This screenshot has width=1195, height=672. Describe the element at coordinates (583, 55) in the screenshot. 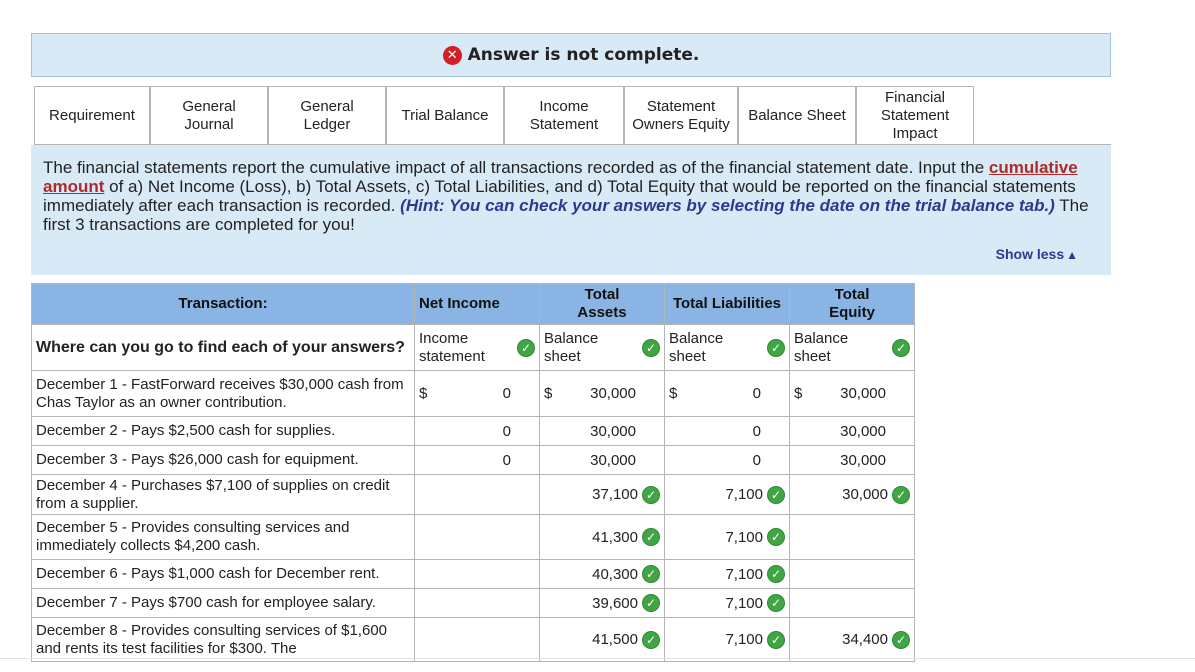

I see `banner-text: Answer is not complete.` at that location.